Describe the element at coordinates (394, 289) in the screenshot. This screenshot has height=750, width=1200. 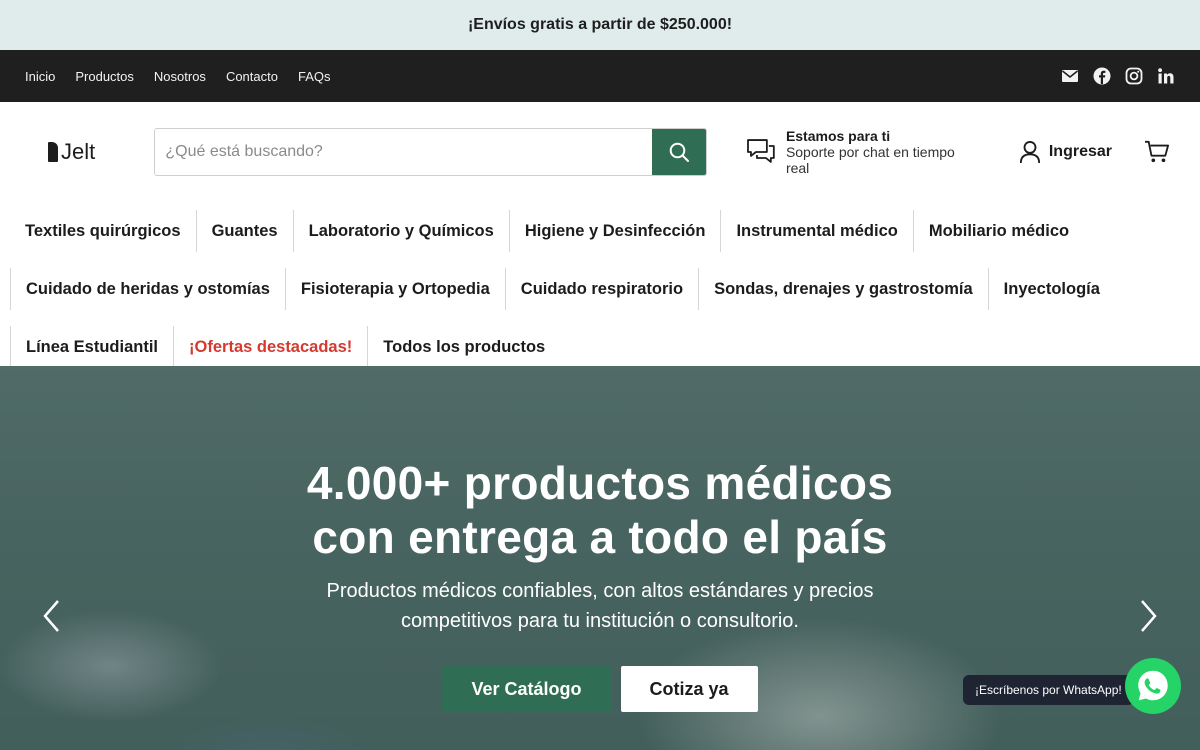
I see `category-fisioterapia-ortopedia: Fisioterapia y Ortopedia` at that location.